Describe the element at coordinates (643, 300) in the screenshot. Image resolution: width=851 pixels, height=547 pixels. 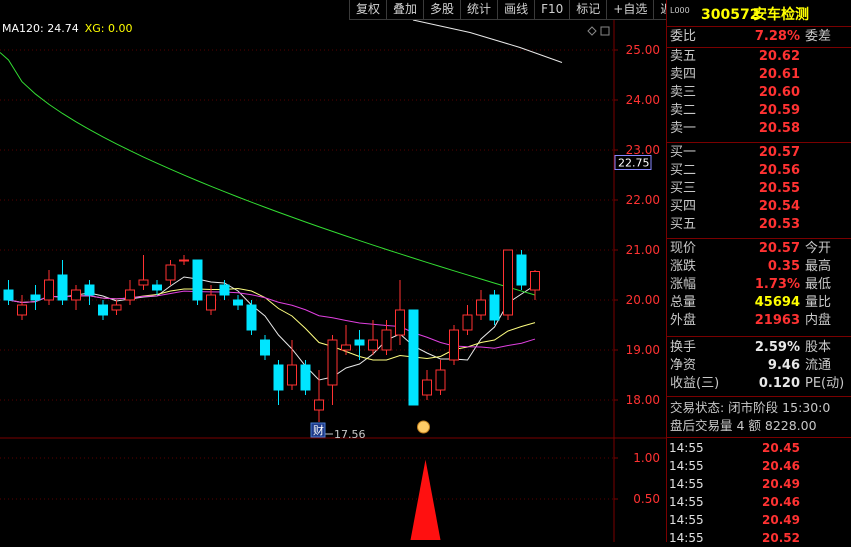
I see `price-tick-label: 20.00` at that location.